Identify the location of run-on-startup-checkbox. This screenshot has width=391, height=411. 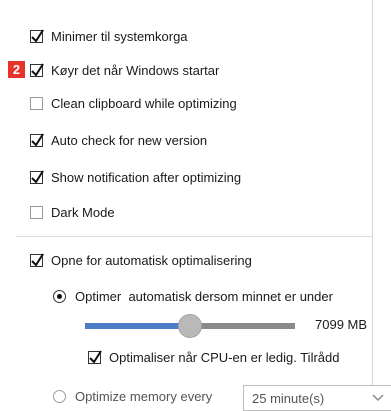
(37, 70).